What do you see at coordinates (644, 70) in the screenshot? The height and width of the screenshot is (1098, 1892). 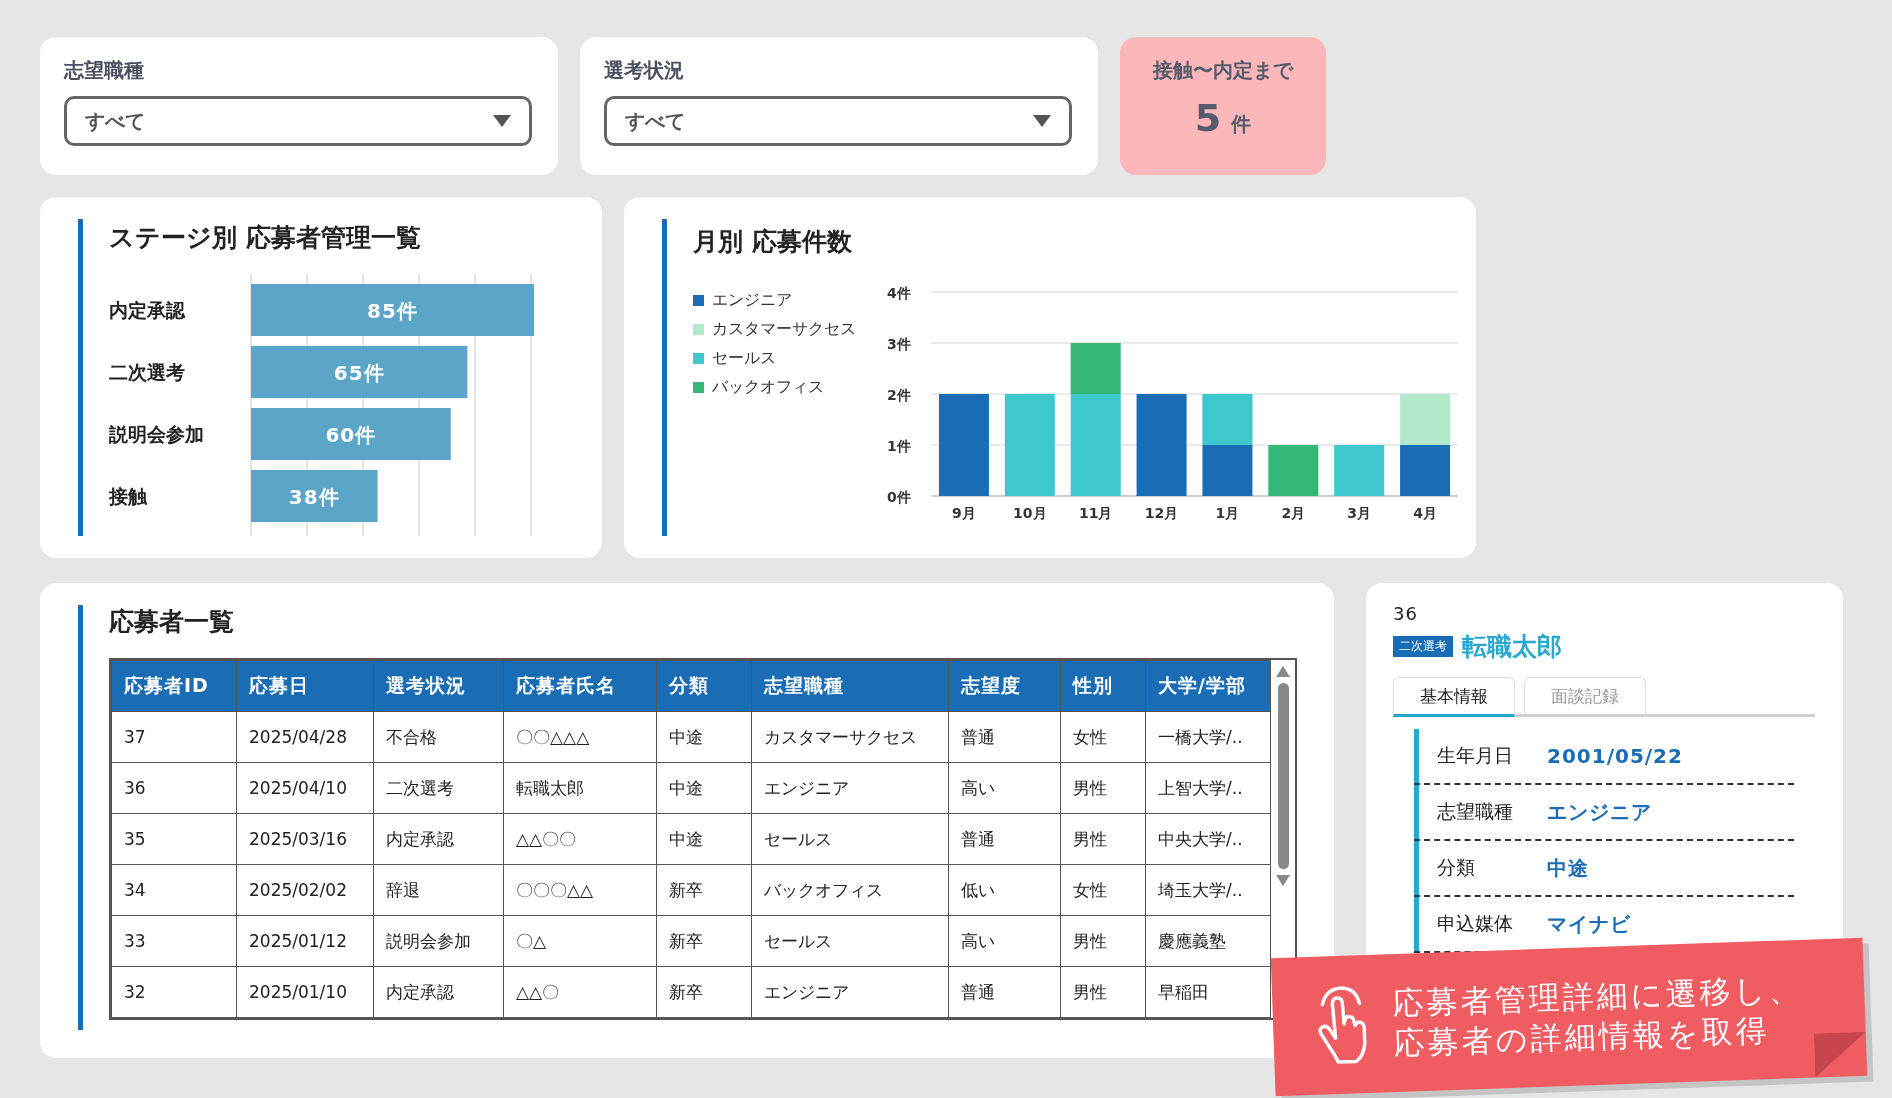 I see `filter-label: 選考状況` at bounding box center [644, 70].